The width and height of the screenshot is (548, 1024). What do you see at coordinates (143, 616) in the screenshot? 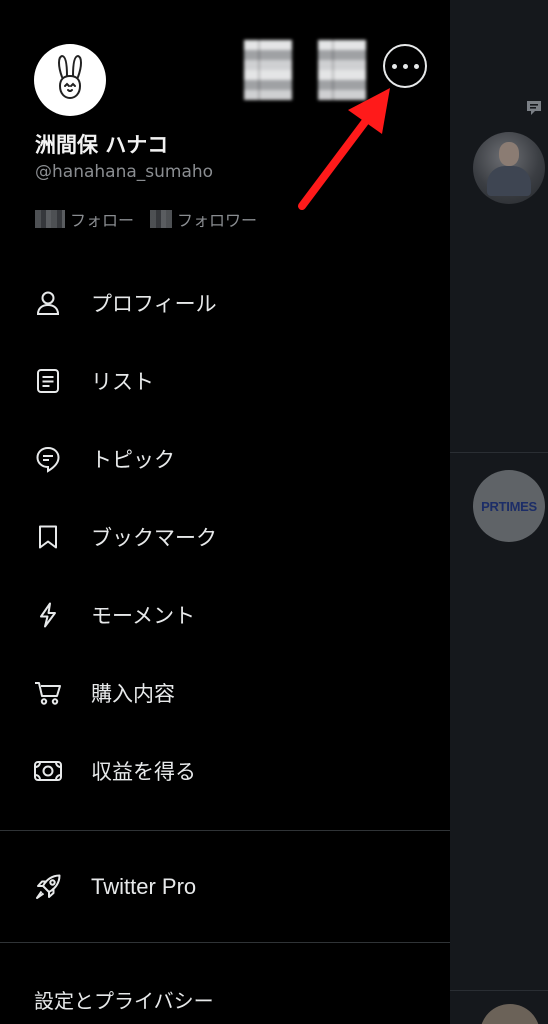
I see `menu-item-label: モーメント` at bounding box center [143, 616].